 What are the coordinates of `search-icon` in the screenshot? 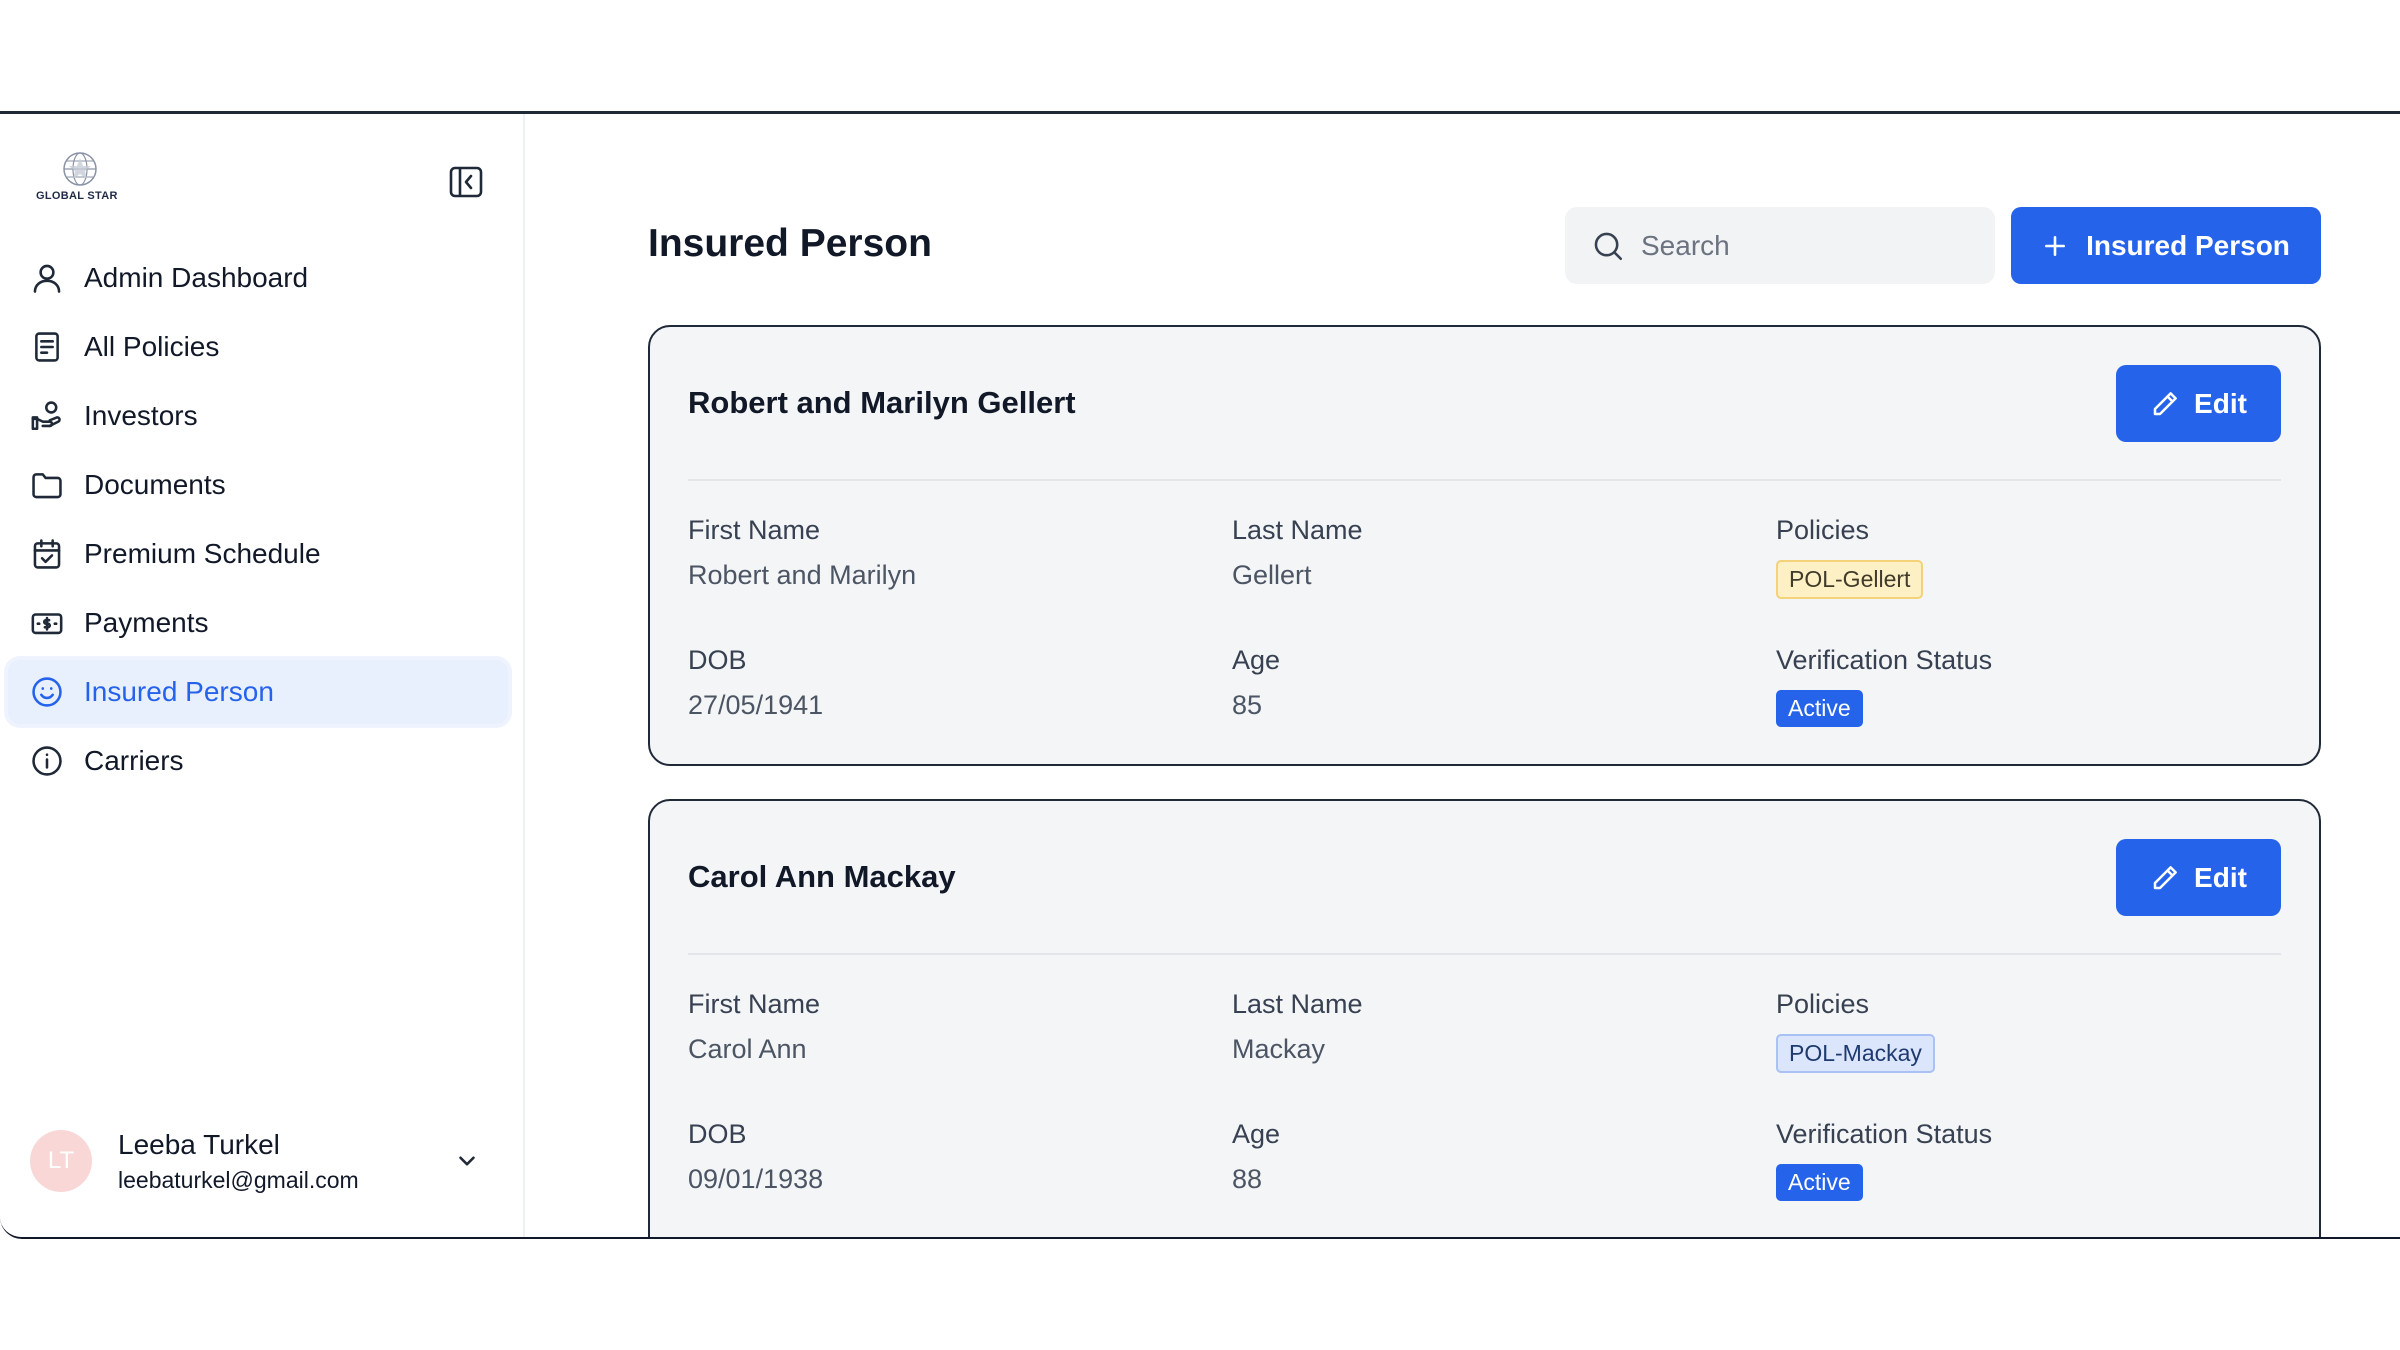 It's located at (1608, 246).